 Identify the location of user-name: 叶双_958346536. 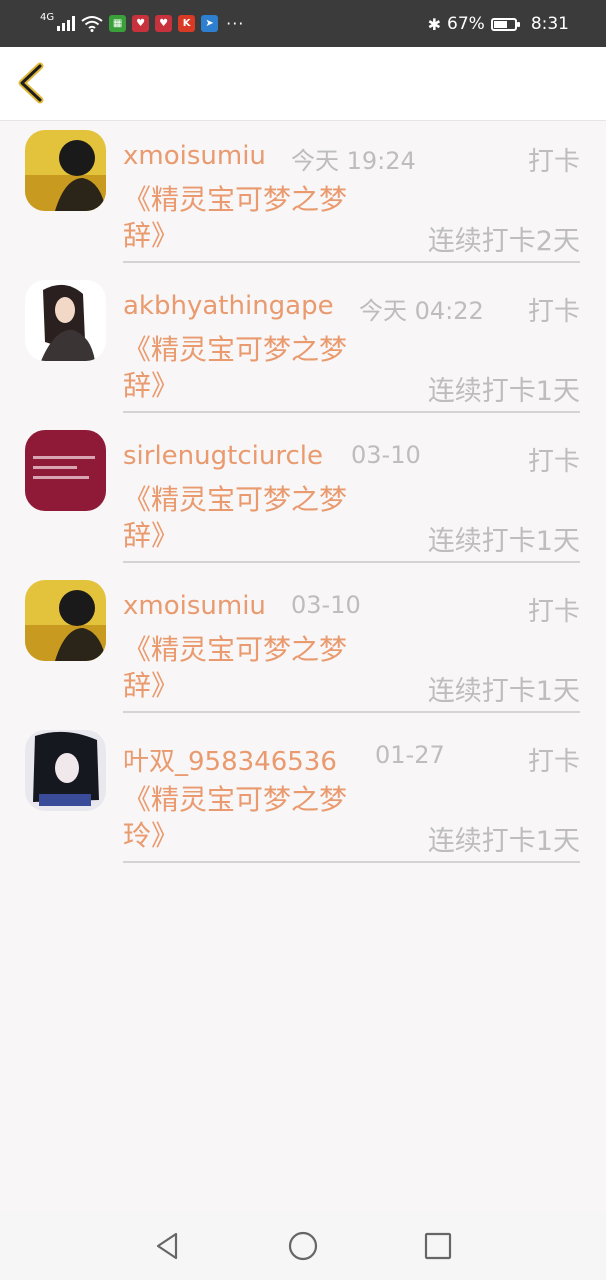
(230, 759).